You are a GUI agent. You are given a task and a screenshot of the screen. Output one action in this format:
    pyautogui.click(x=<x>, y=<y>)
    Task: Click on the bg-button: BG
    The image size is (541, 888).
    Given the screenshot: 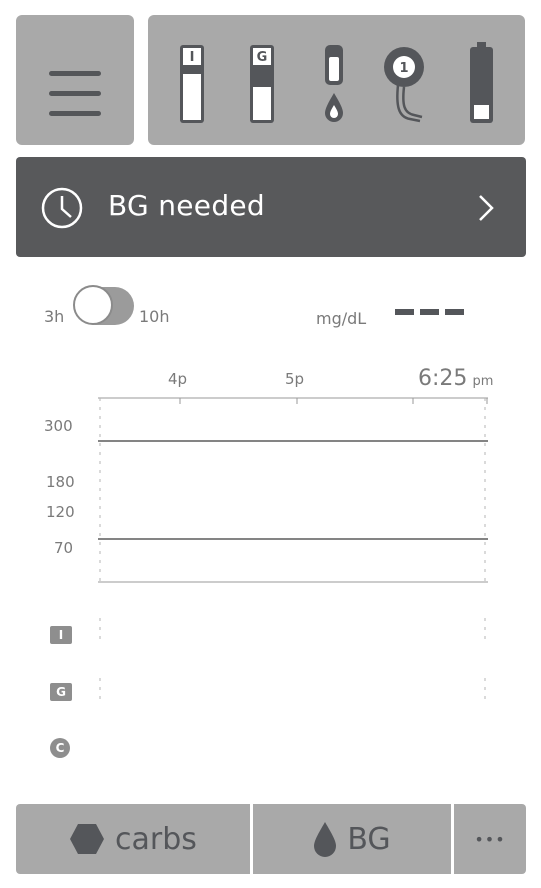 What is the action you would take?
    pyautogui.click(x=352, y=839)
    